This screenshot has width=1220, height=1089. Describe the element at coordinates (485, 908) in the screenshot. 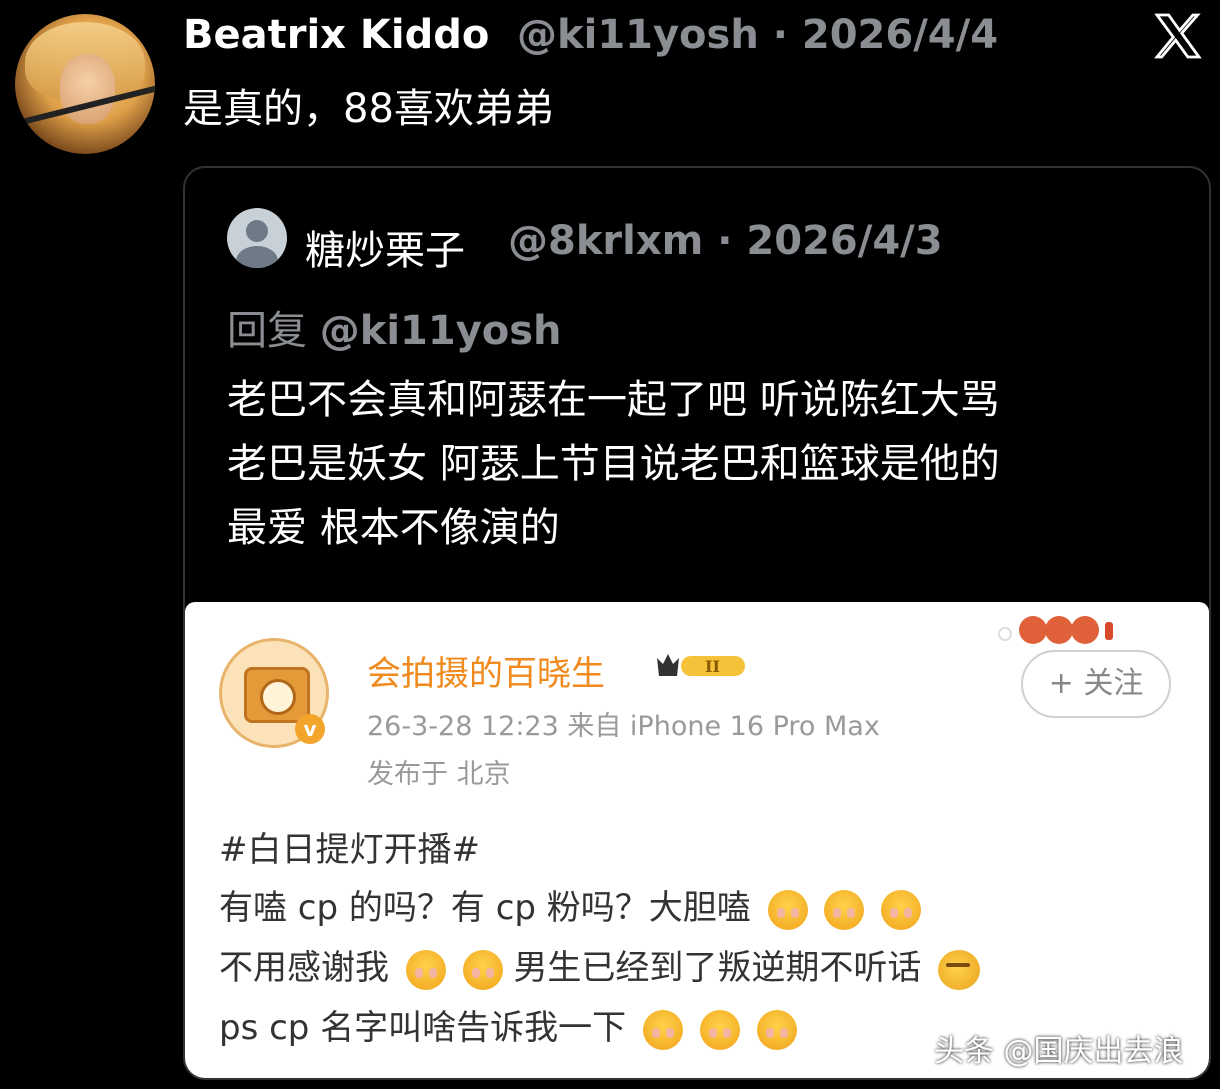

I see `weibo-text-segment: 有嗑 cp 的吗？有 cp 粉吗？大胆嗑` at that location.